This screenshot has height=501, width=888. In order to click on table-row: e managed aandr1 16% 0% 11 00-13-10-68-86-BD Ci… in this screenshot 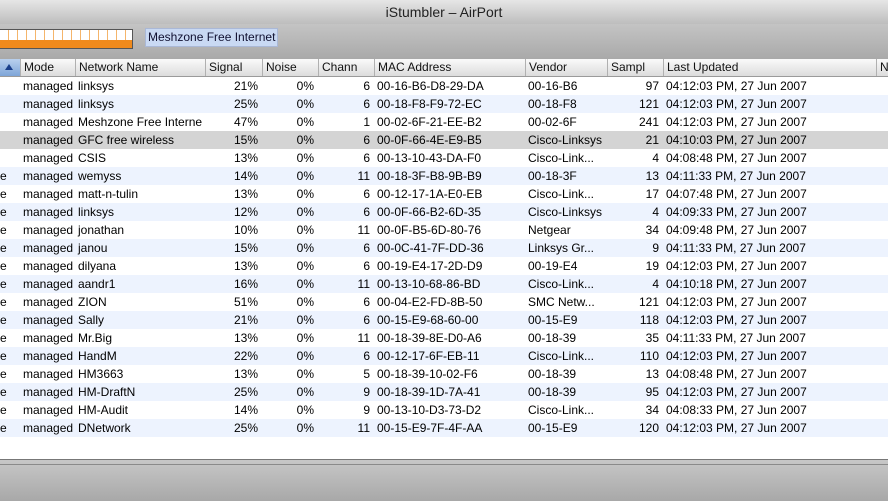, I will do `click(444, 284)`.